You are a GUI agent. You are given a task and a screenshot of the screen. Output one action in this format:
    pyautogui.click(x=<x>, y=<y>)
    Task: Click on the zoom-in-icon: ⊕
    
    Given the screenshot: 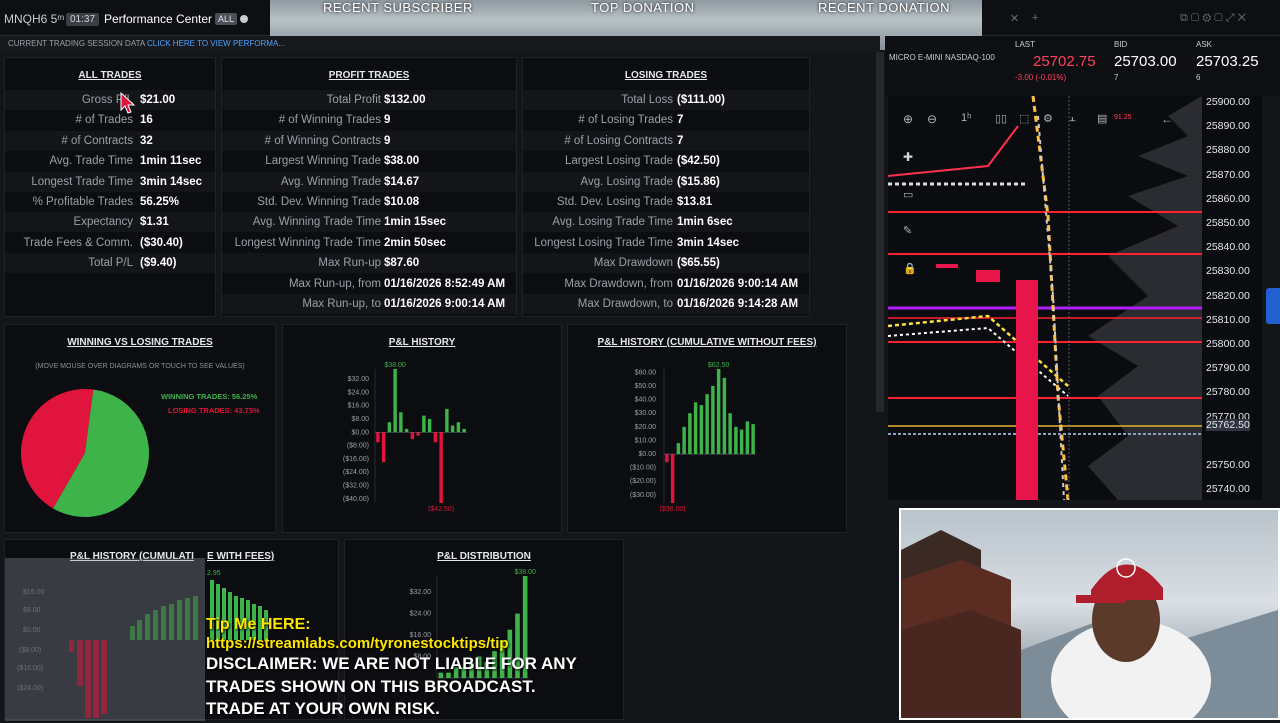 What is the action you would take?
    pyautogui.click(x=908, y=119)
    